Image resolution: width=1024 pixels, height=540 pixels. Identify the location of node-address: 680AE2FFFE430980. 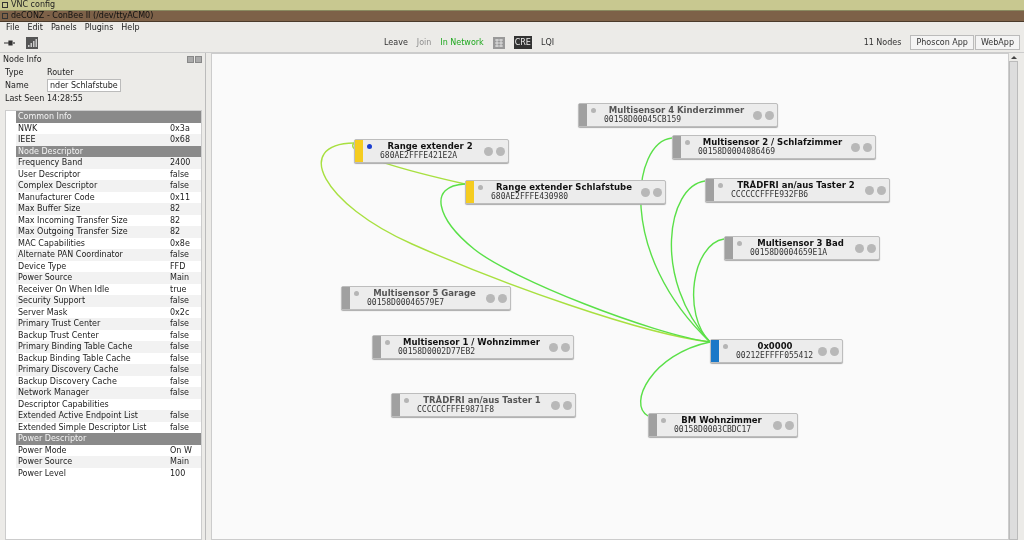
(530, 197).